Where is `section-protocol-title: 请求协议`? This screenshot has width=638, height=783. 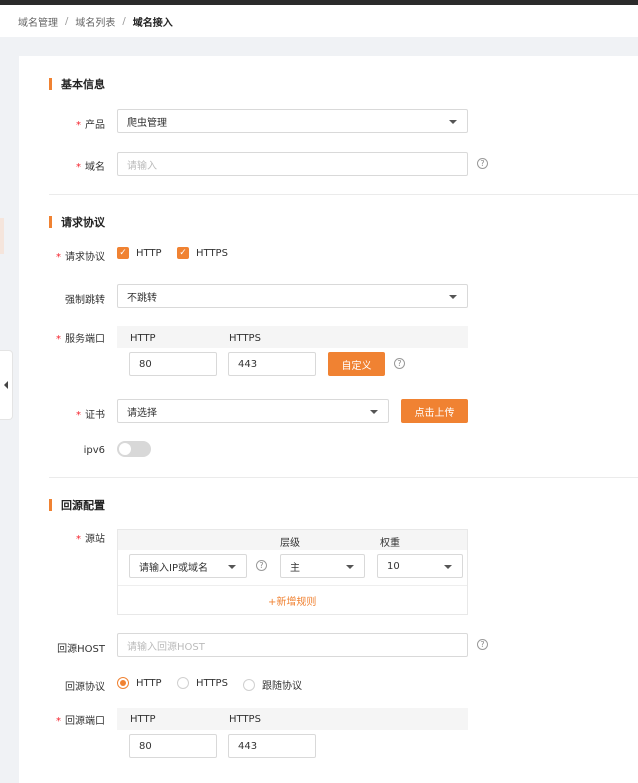
section-protocol-title: 请求协议 is located at coordinates (77, 222).